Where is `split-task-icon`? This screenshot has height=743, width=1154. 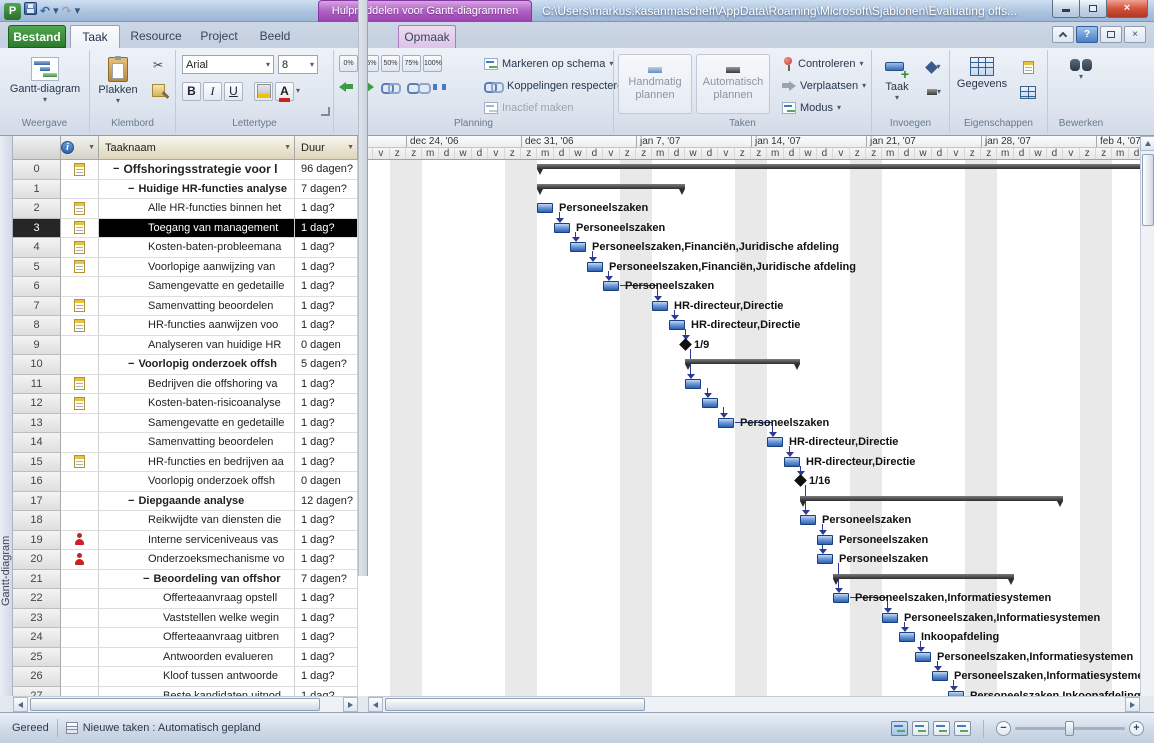 split-task-icon is located at coordinates (439, 86).